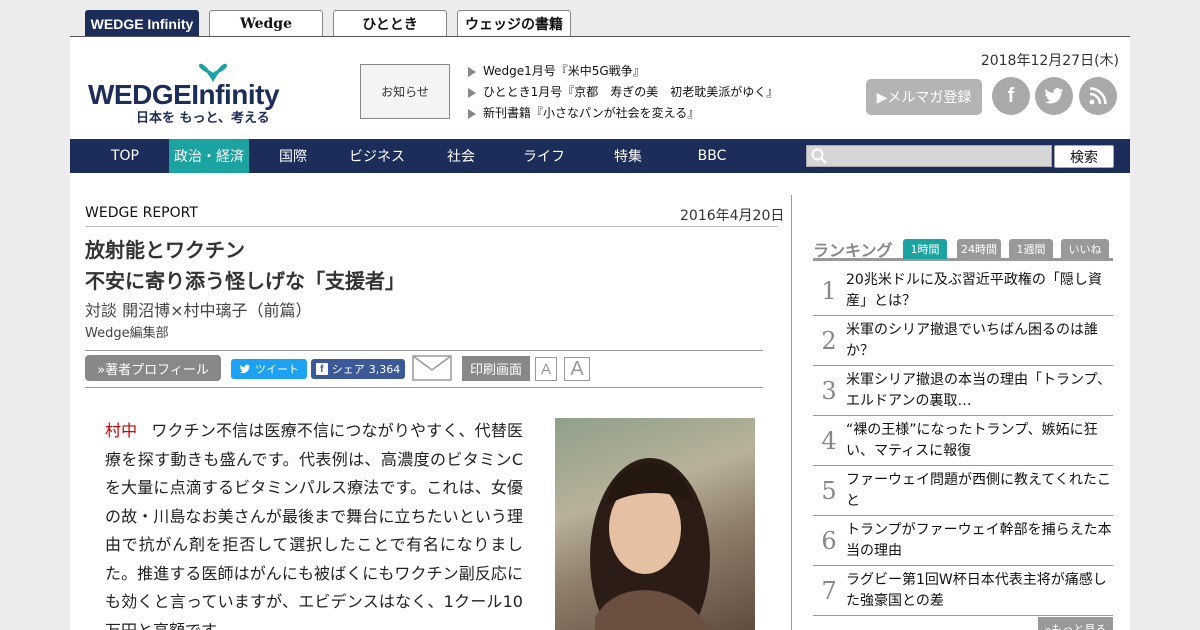  Describe the element at coordinates (978, 490) in the screenshot. I see `ranking-item-title: ファーウェイ問題が西側に教えてくれたこと` at that location.